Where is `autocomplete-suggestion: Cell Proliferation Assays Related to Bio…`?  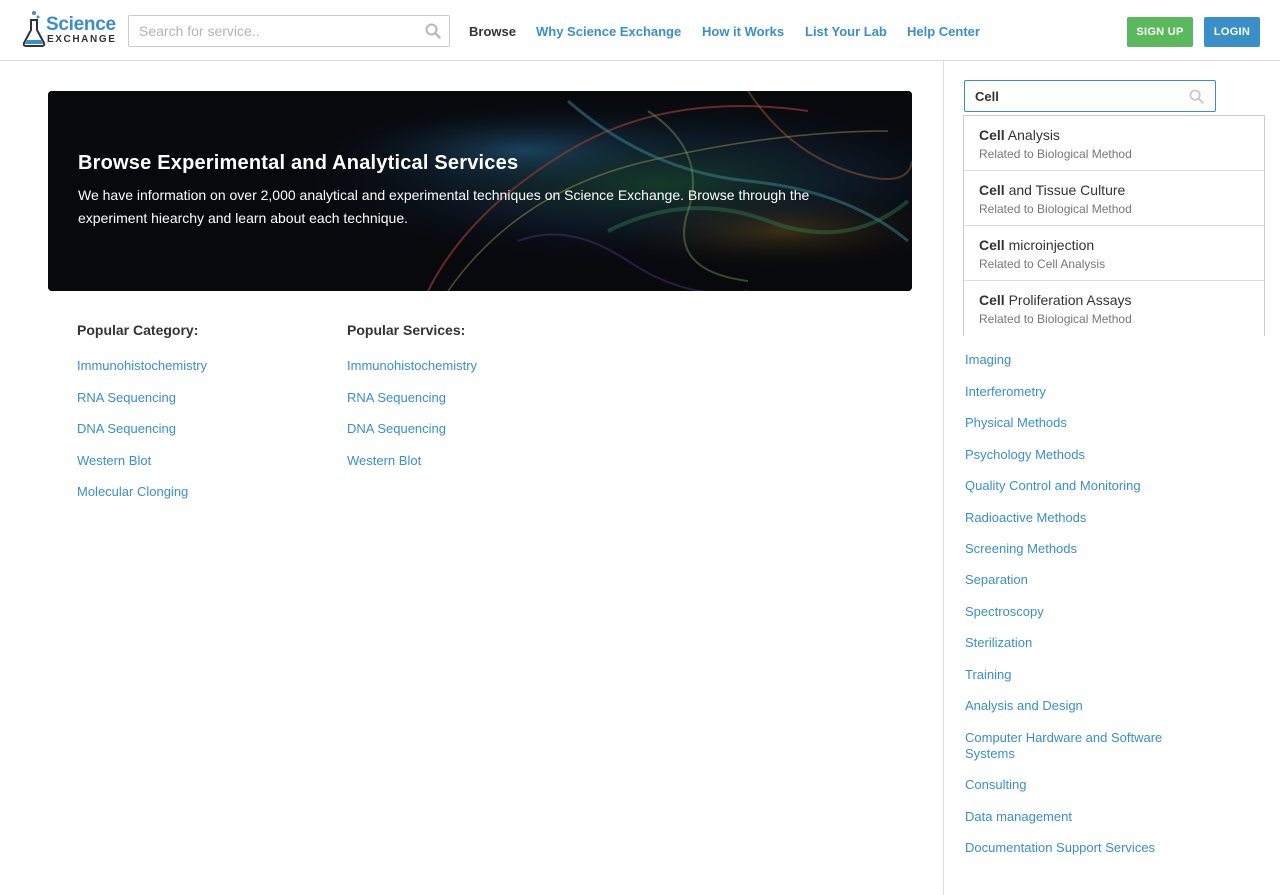 autocomplete-suggestion: Cell Proliferation Assays Related to Bio… is located at coordinates (1114, 308).